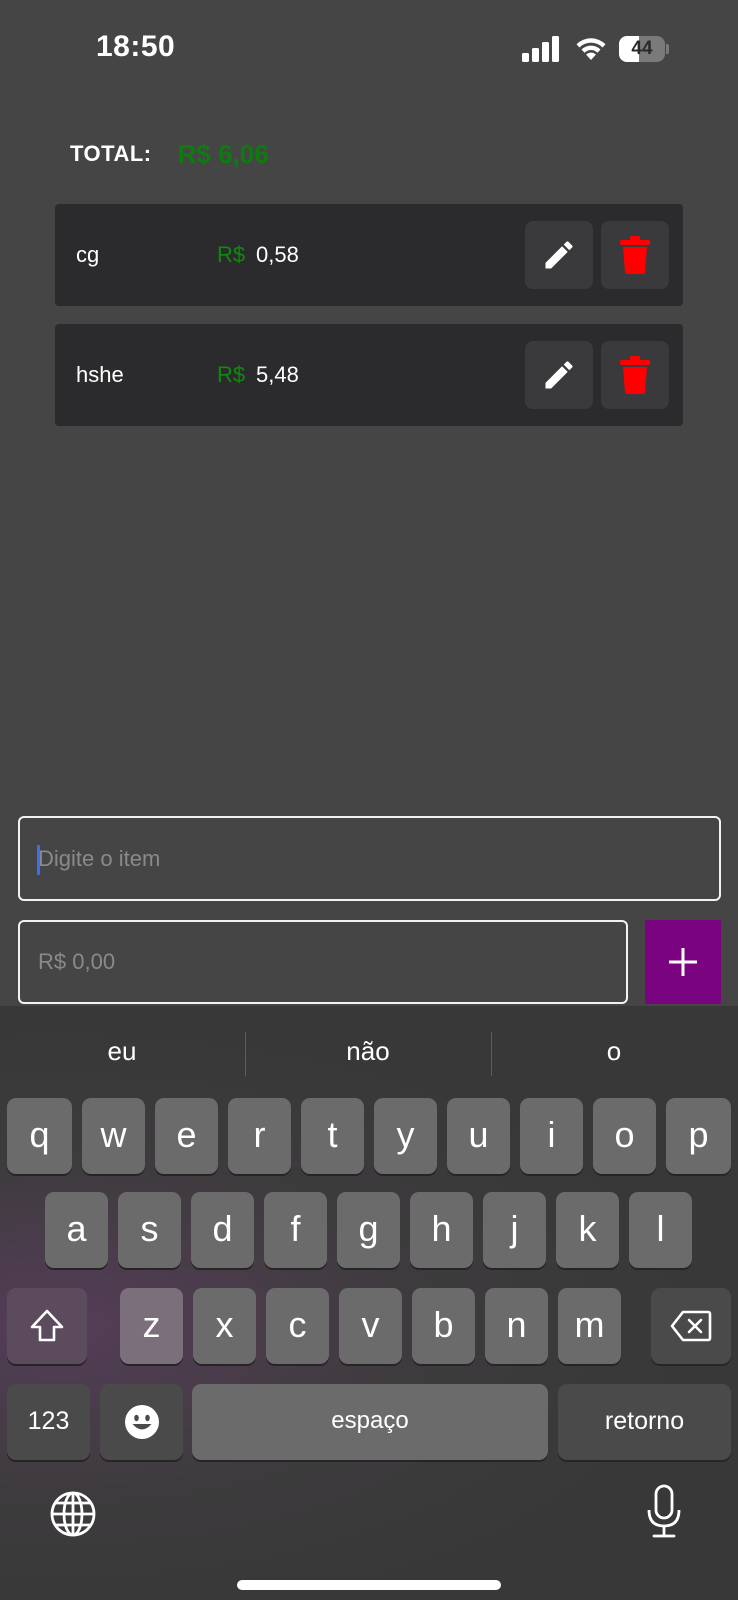 The width and height of the screenshot is (738, 1600). I want to click on add-item-button, so click(683, 962).